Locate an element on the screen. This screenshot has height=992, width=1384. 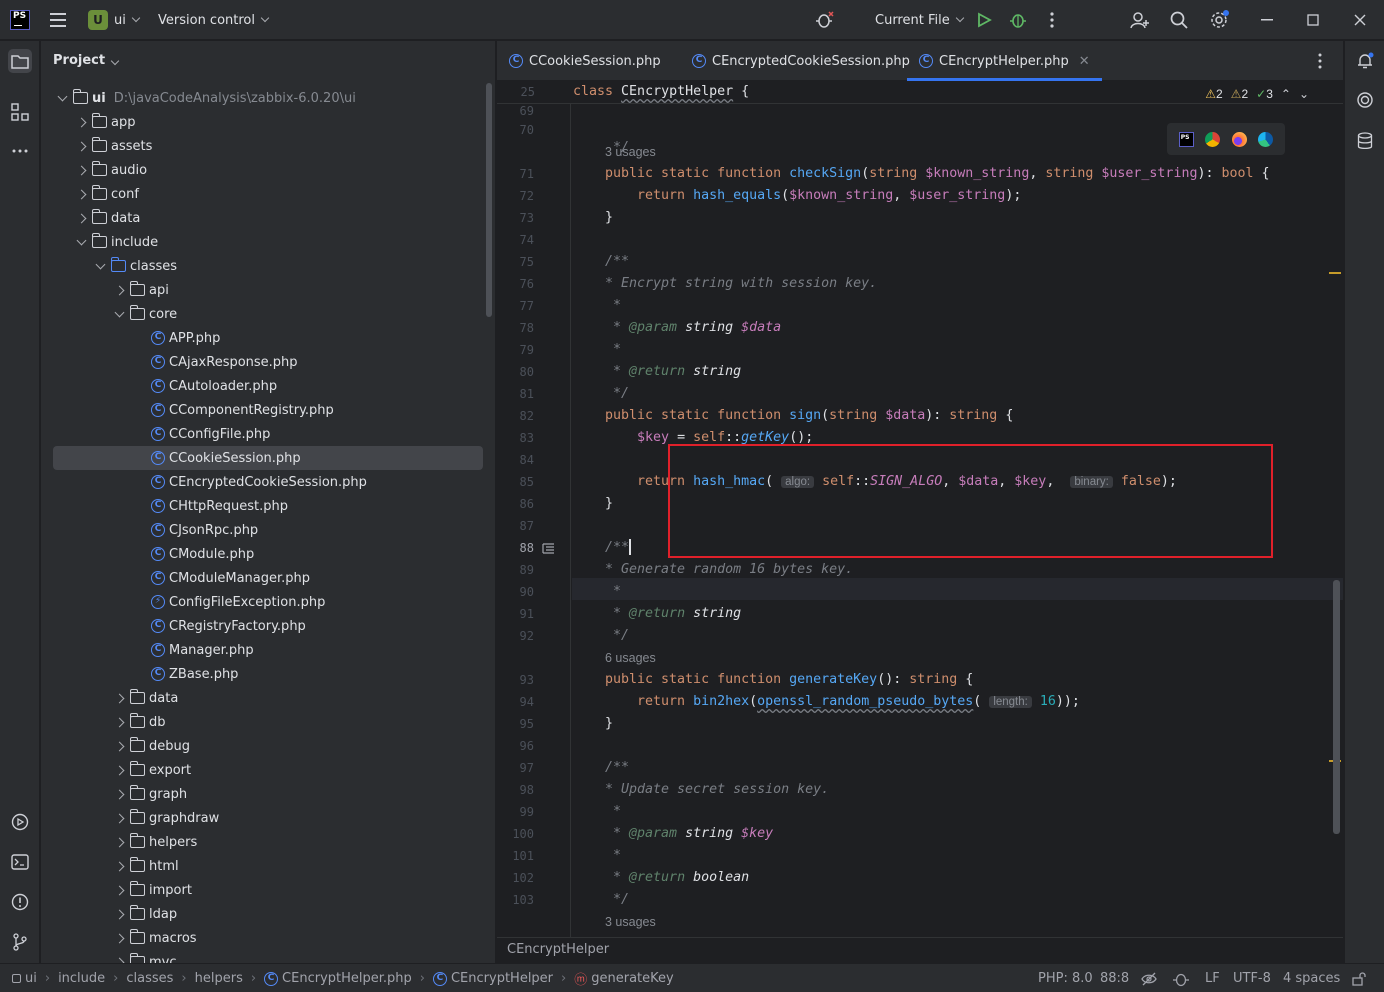
main-menu-icon is located at coordinates (58, 20).